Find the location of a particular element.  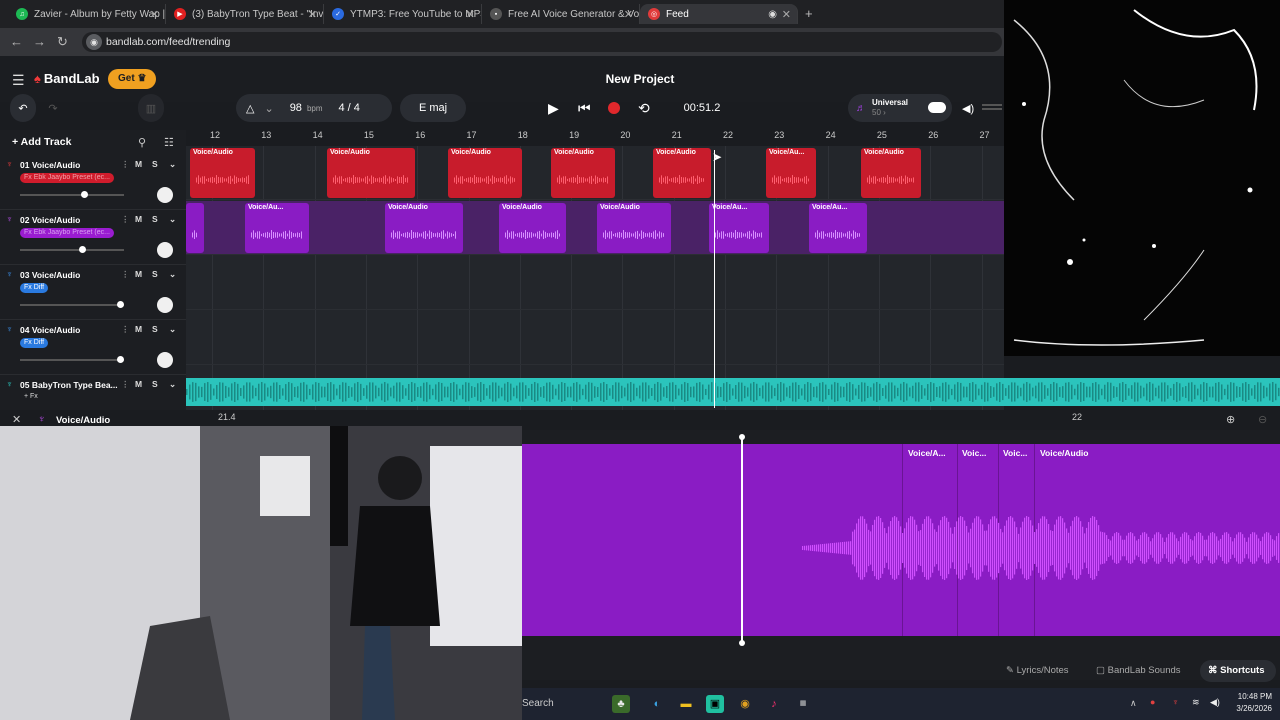

menu-icon: ☰ is located at coordinates (18, 80).